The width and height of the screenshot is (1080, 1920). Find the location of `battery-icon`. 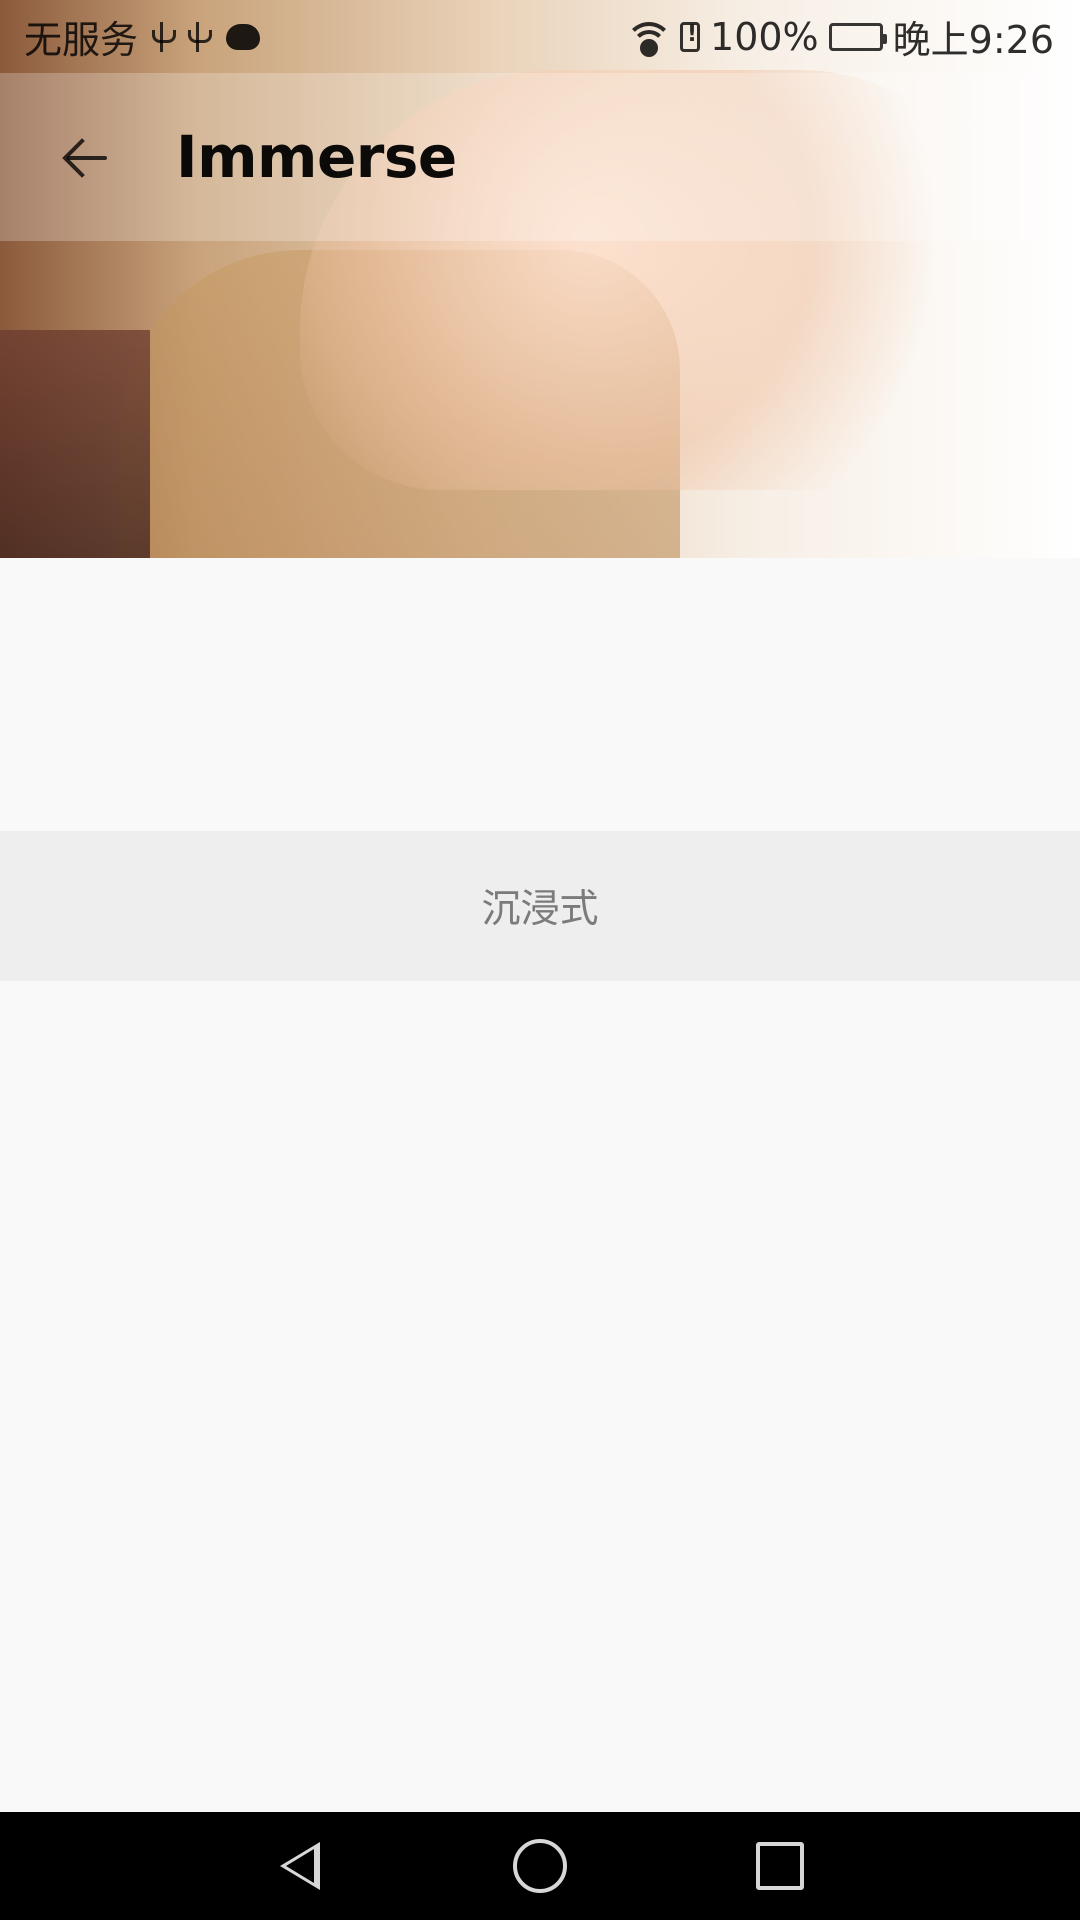

battery-icon is located at coordinates (857, 36).